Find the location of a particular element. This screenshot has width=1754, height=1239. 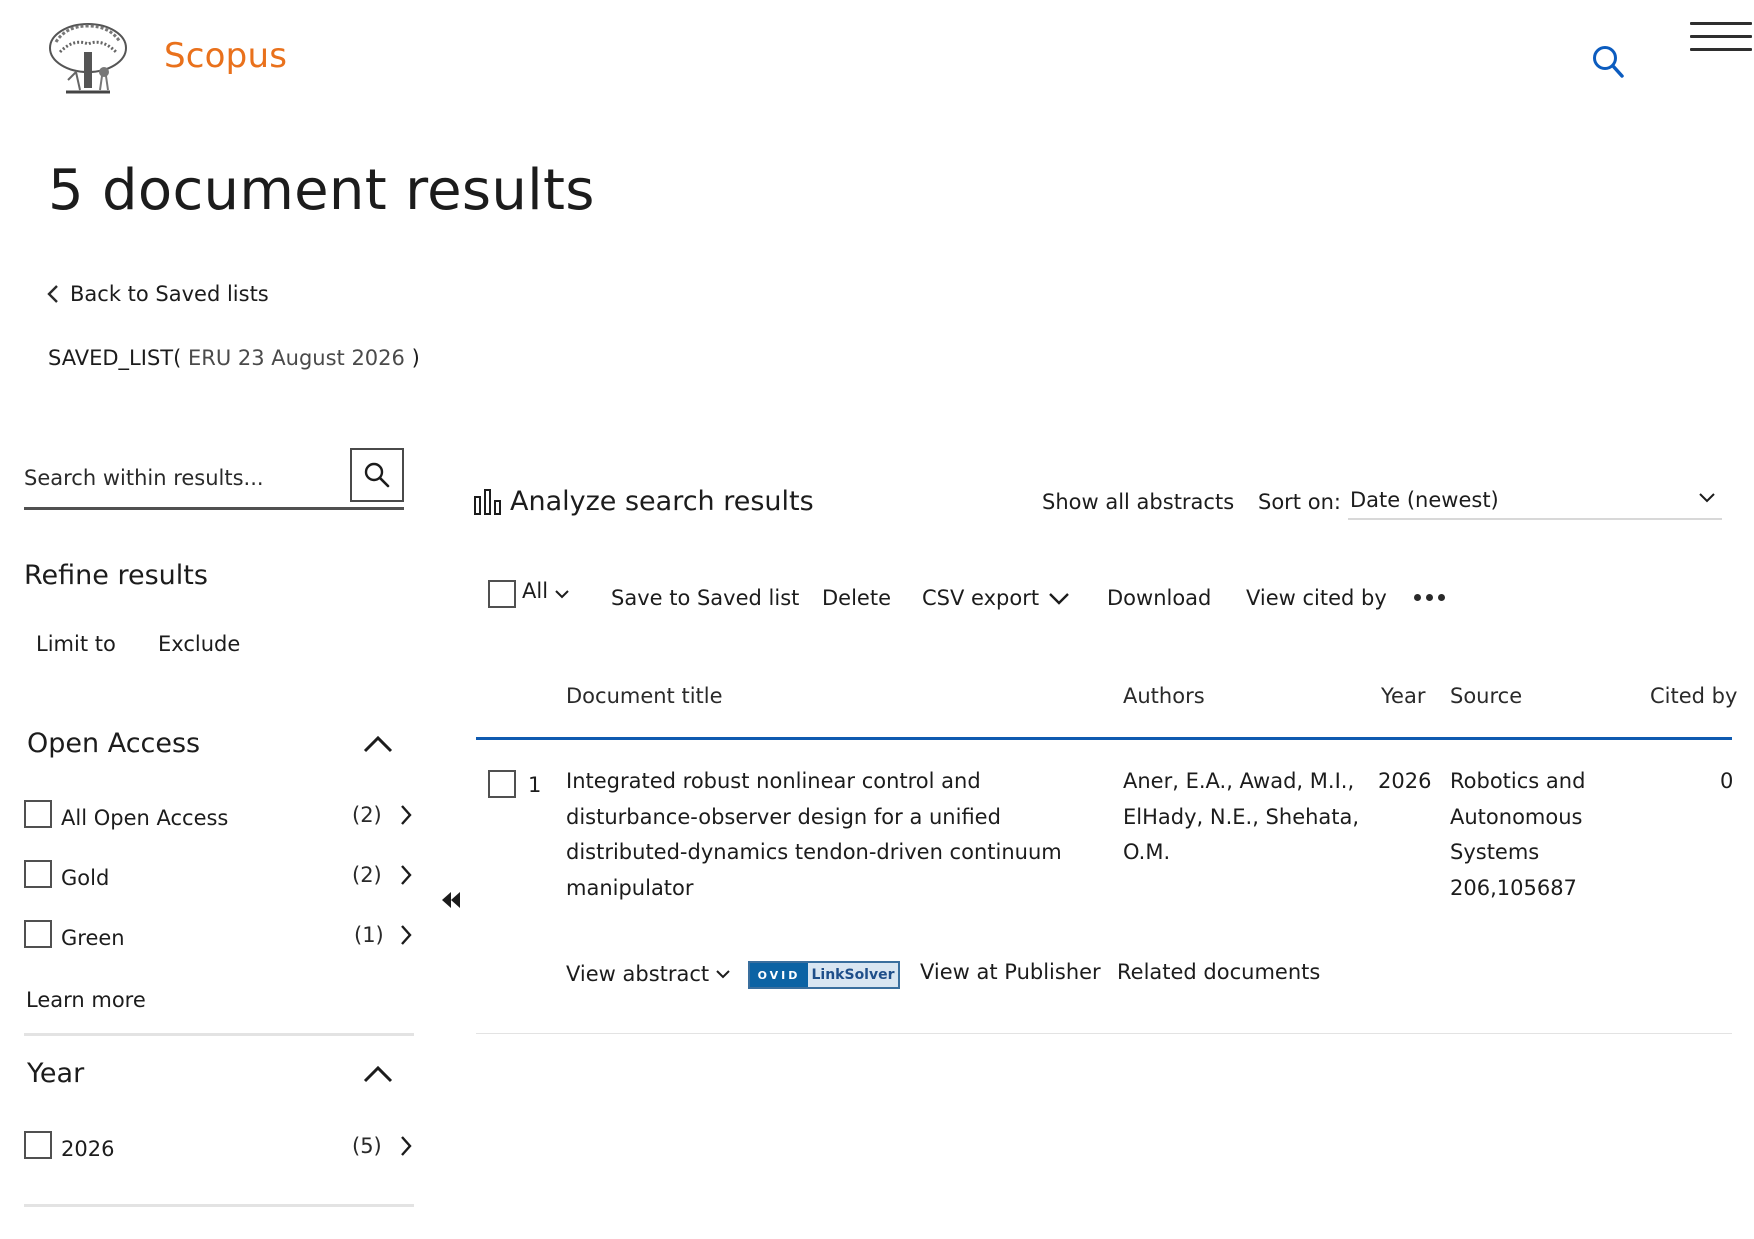

analyze-search-results-link: Analyze search results is located at coordinates (644, 501).